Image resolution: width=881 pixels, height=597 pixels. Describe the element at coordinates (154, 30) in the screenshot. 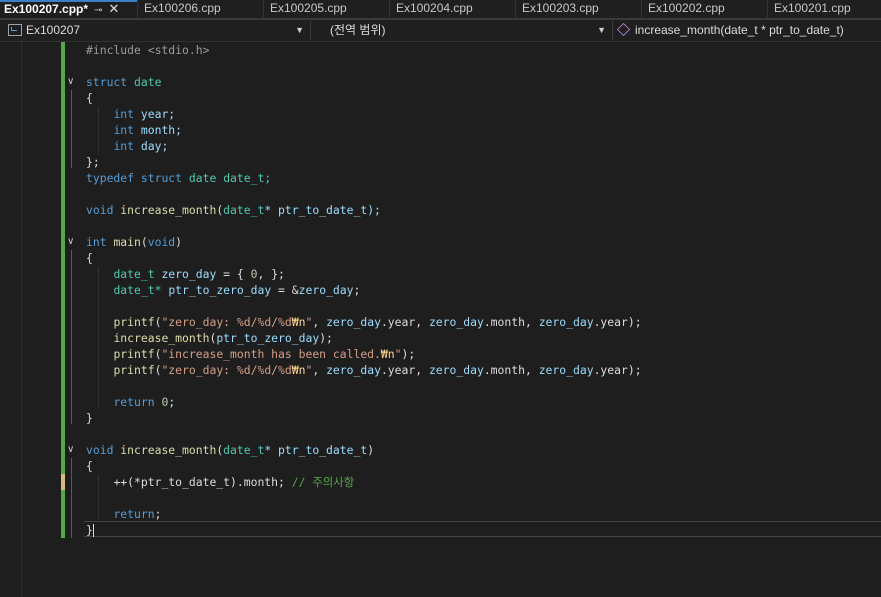

I see `project-dropdown: Ex100207 ▼` at that location.